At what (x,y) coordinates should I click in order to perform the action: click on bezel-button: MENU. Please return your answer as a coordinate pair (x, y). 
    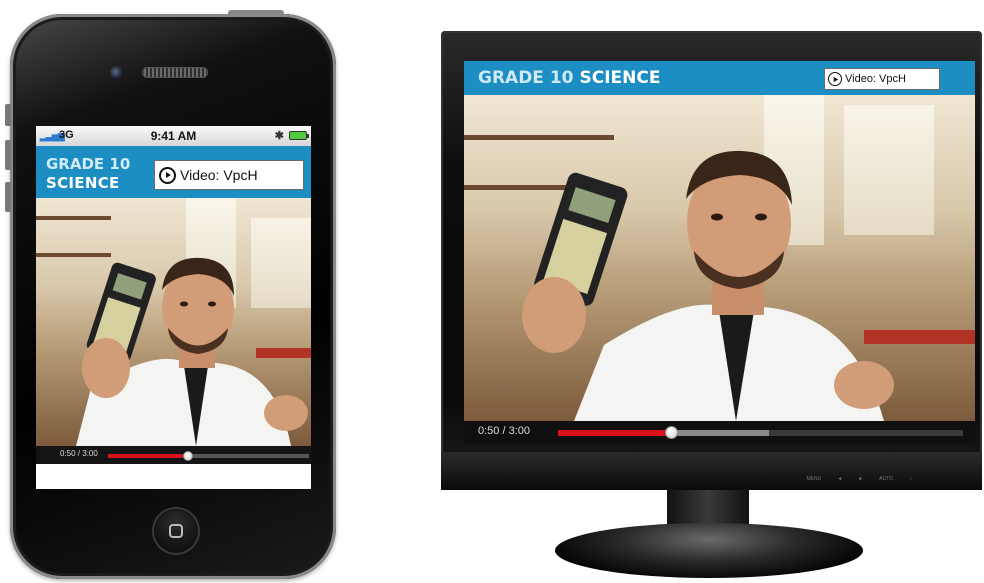
    Looking at the image, I should click on (814, 479).